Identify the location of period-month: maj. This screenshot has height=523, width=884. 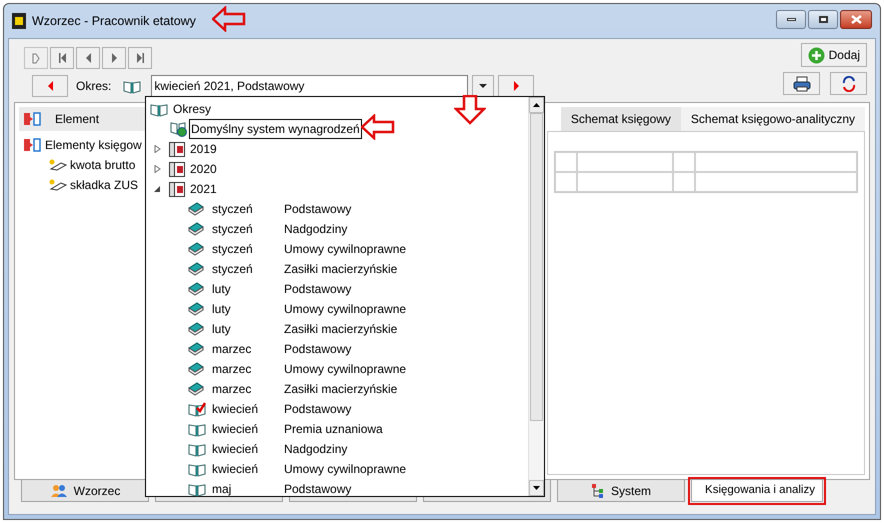
(248, 489).